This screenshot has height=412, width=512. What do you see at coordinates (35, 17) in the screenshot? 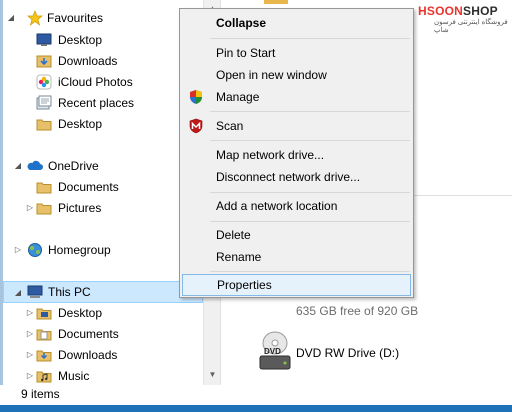
I see `star-icon` at bounding box center [35, 17].